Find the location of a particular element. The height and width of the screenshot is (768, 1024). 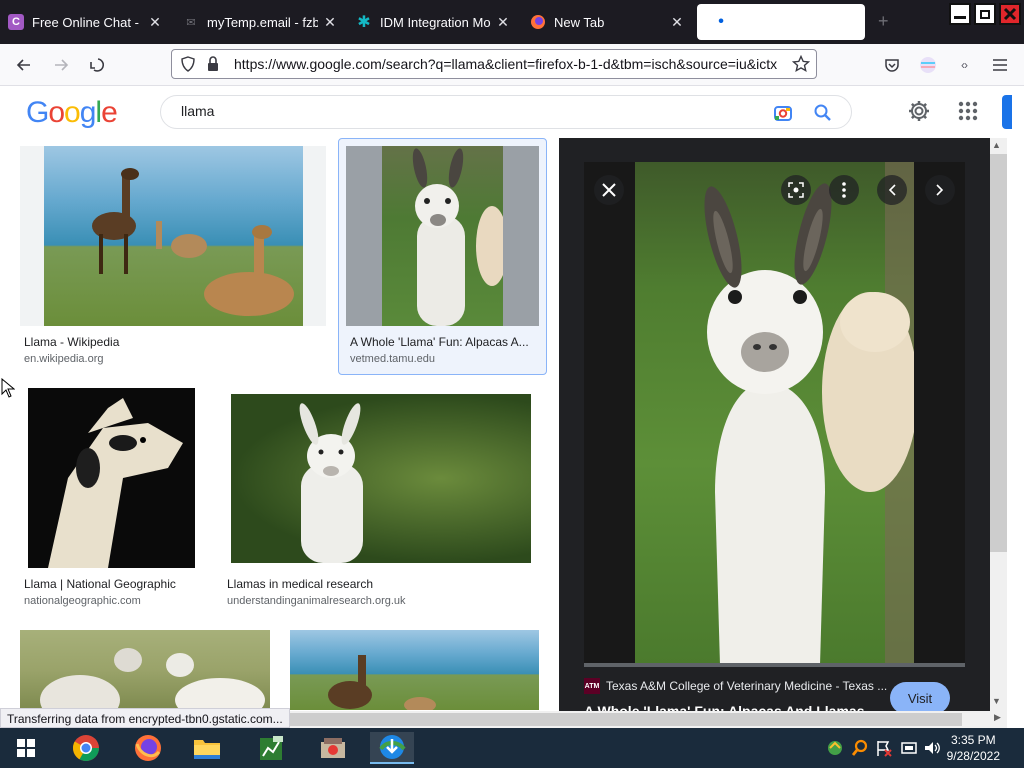

vertical-scrollbar: ▲ ▼ is located at coordinates (998, 425).